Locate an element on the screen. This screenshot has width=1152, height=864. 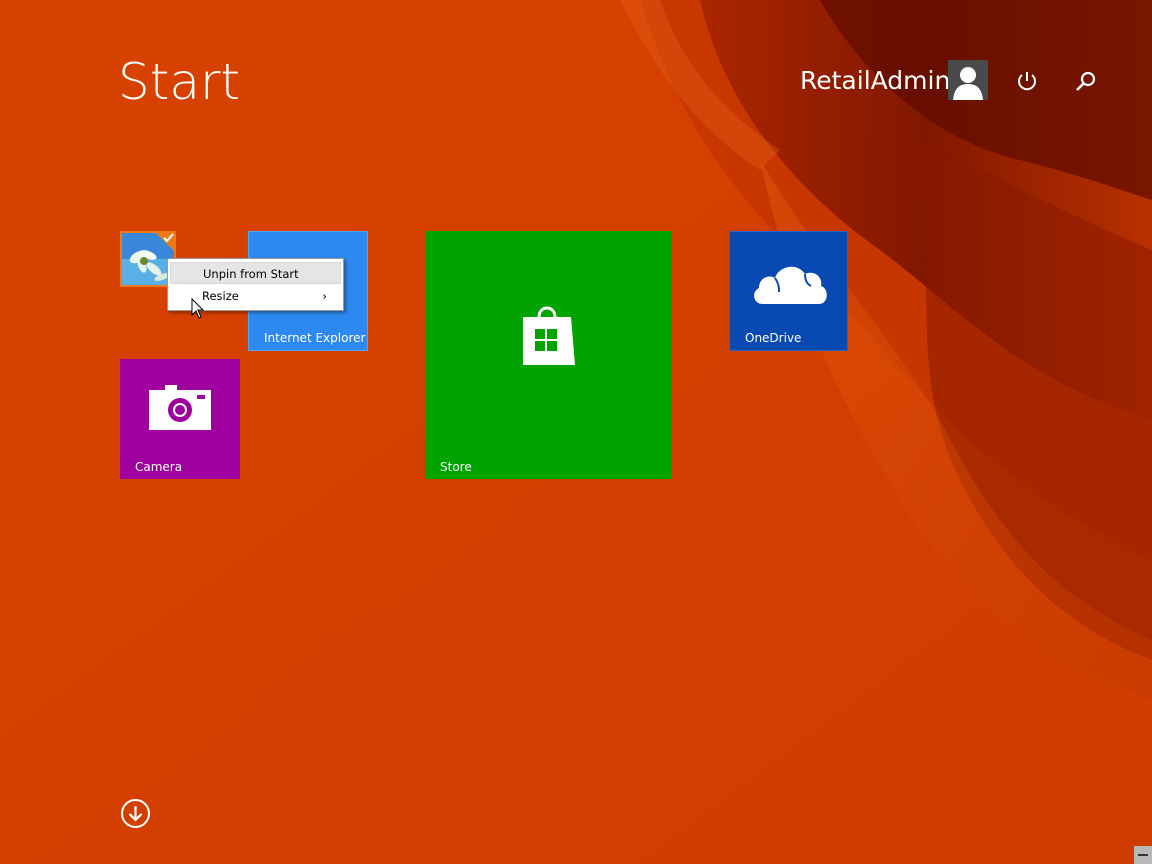
menu-item-unpin-from-start: Unpin from Start is located at coordinates (255, 273).